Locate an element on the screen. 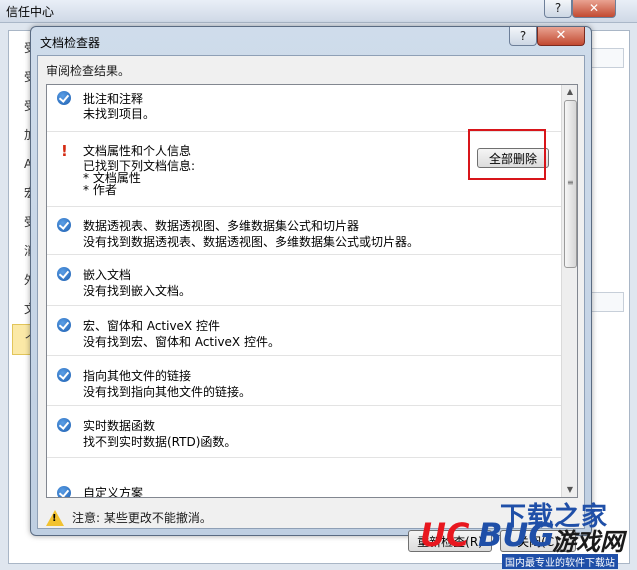 The height and width of the screenshot is (570, 637). result-row-links: 指向其他文件的链接 没有找到指向其他文件的链接。 is located at coordinates (304, 381).